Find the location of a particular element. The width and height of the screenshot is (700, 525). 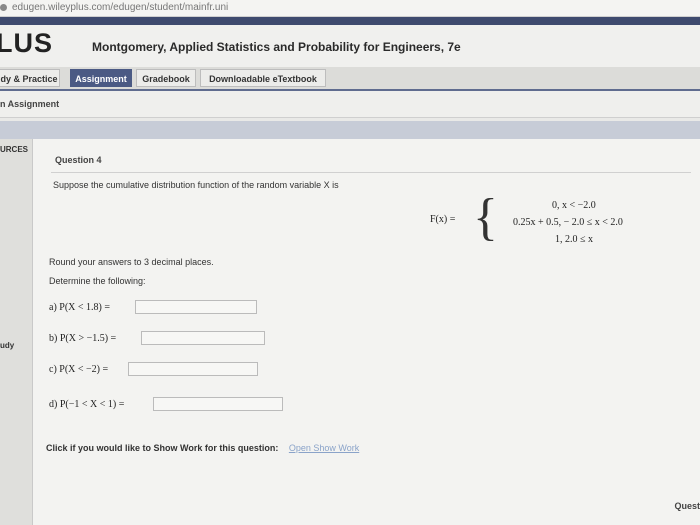

assignment-subheader: n Assignment is located at coordinates (350, 104).